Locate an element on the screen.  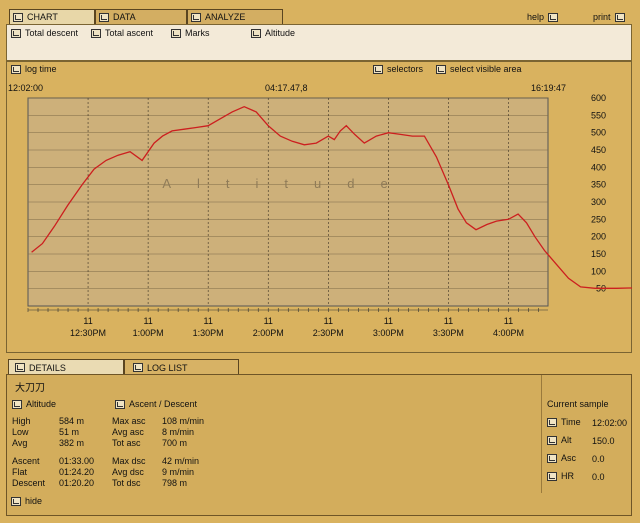
high-label: High is located at coordinates (21, 421).